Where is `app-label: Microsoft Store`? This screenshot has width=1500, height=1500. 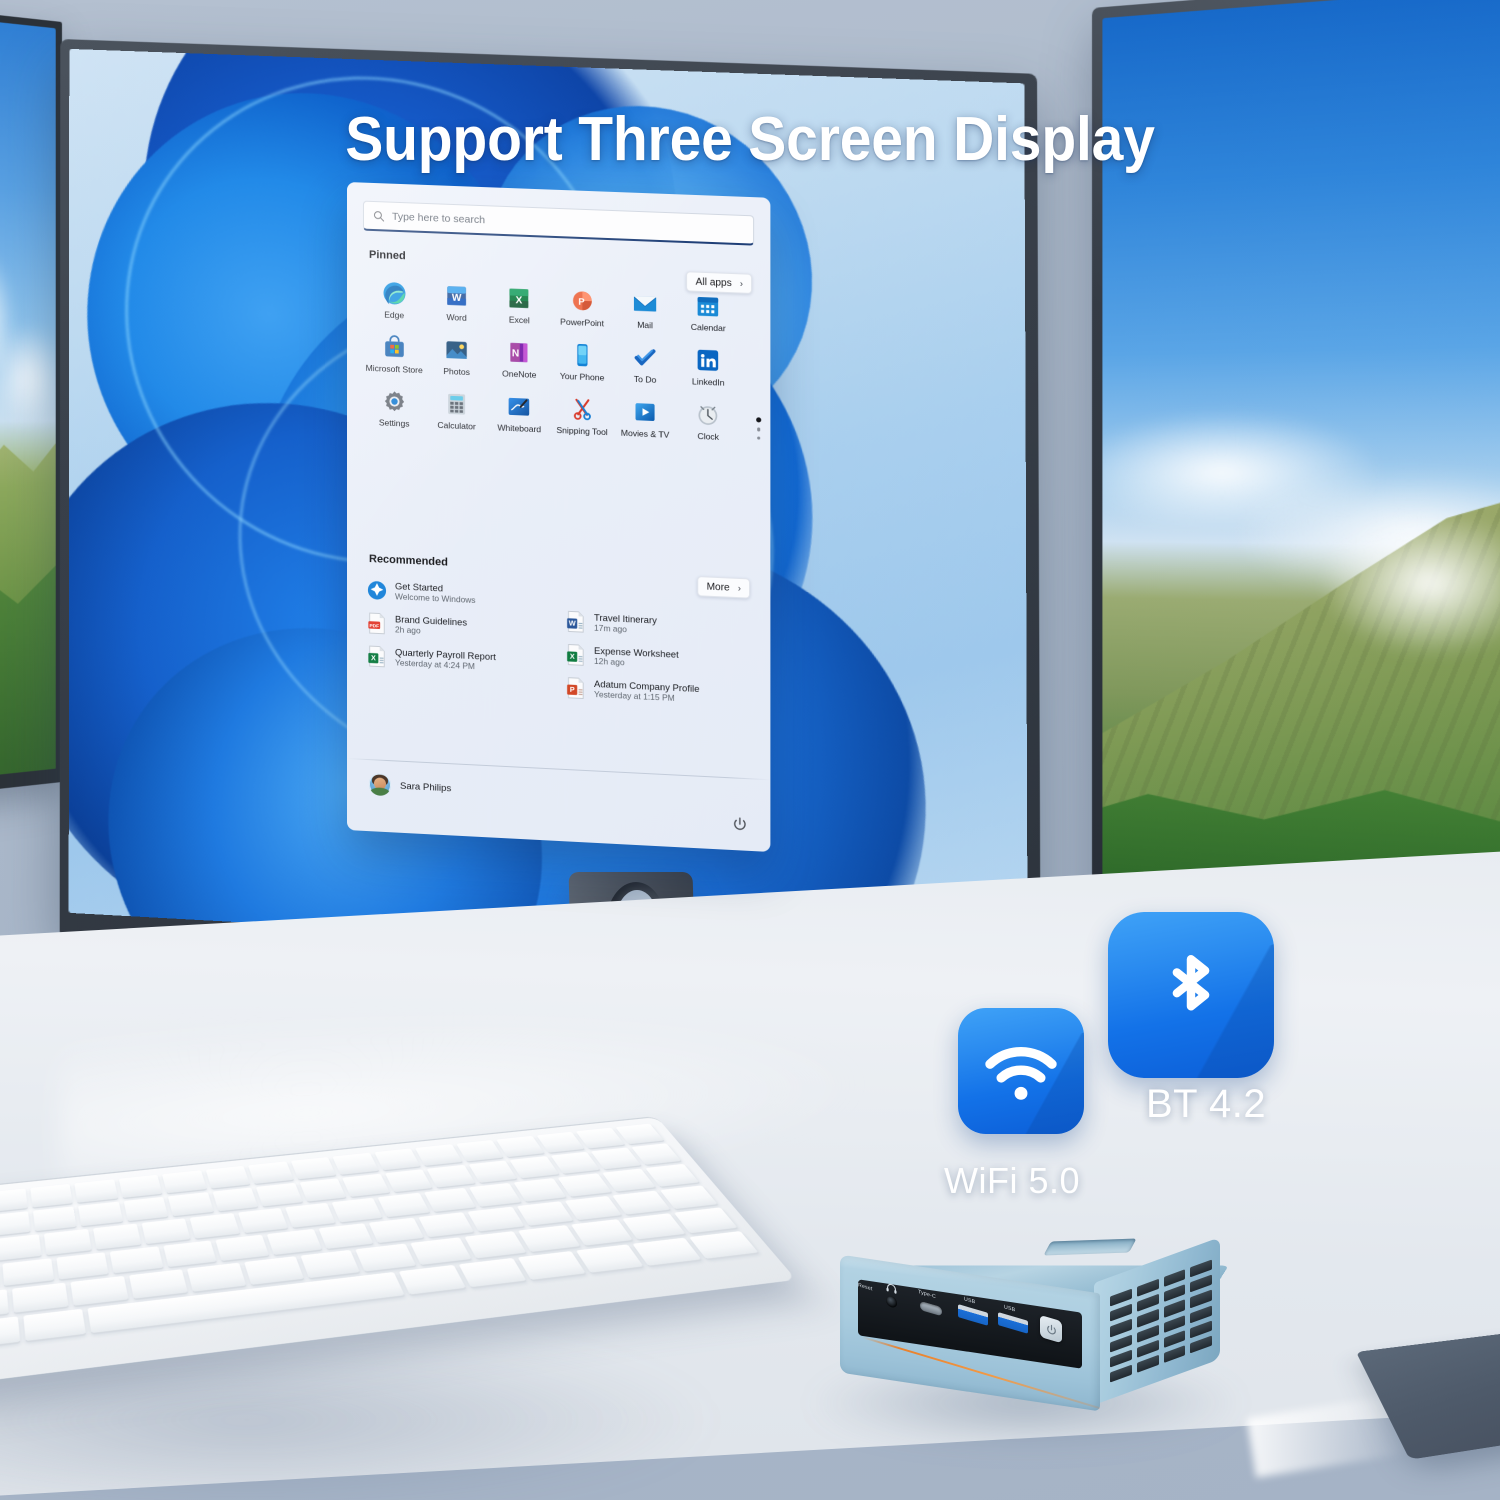 app-label: Microsoft Store is located at coordinates (394, 369).